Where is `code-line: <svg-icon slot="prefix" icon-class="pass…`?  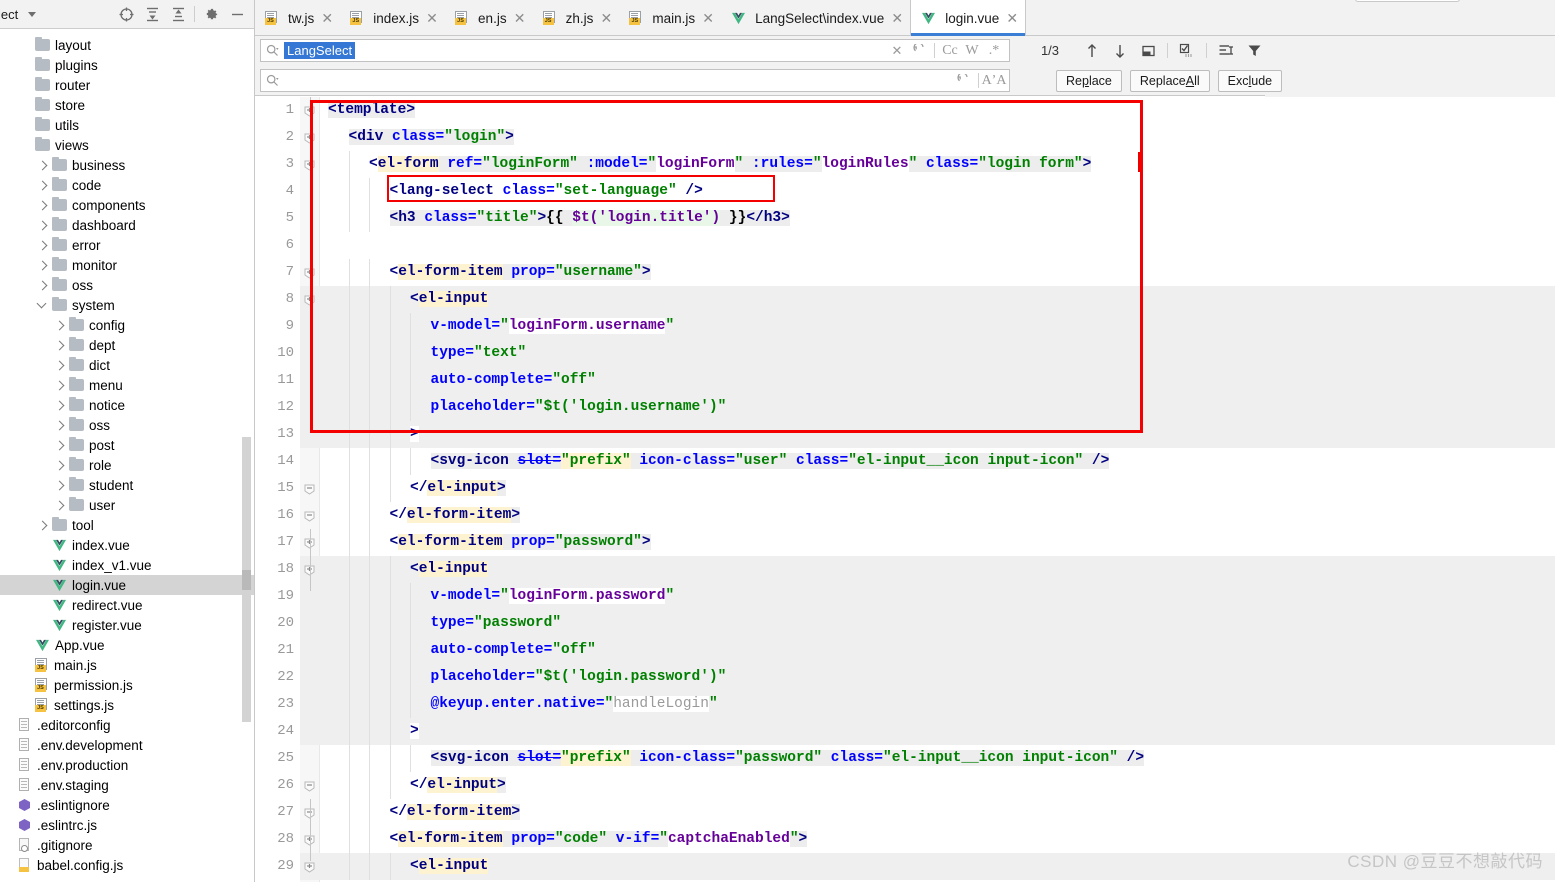
code-line: <svg-icon slot="prefix" icon-class="pass… is located at coordinates (937, 758).